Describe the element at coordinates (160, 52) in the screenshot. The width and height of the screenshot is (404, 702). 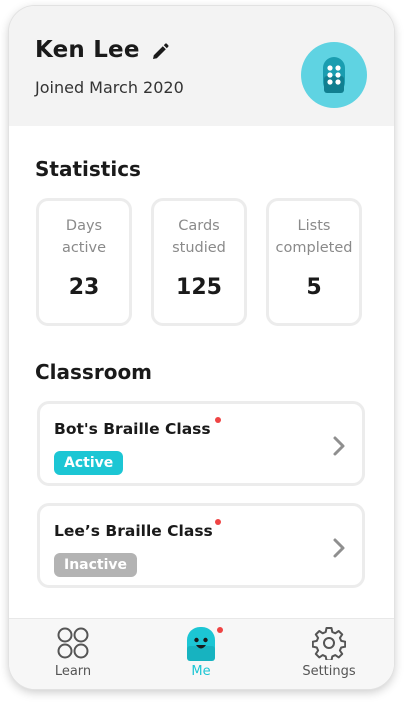
I see `pencil-edit-icon` at that location.